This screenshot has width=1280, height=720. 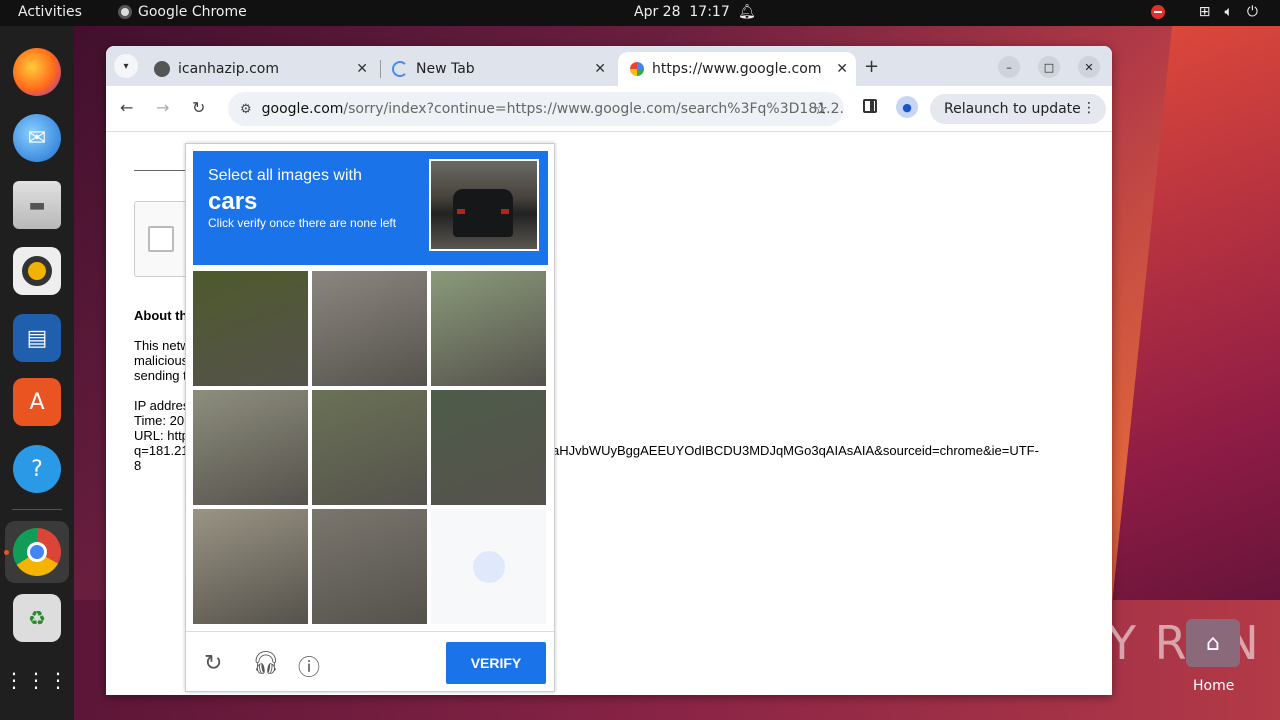 I want to click on para-line: sending t, so click(x=160, y=375).